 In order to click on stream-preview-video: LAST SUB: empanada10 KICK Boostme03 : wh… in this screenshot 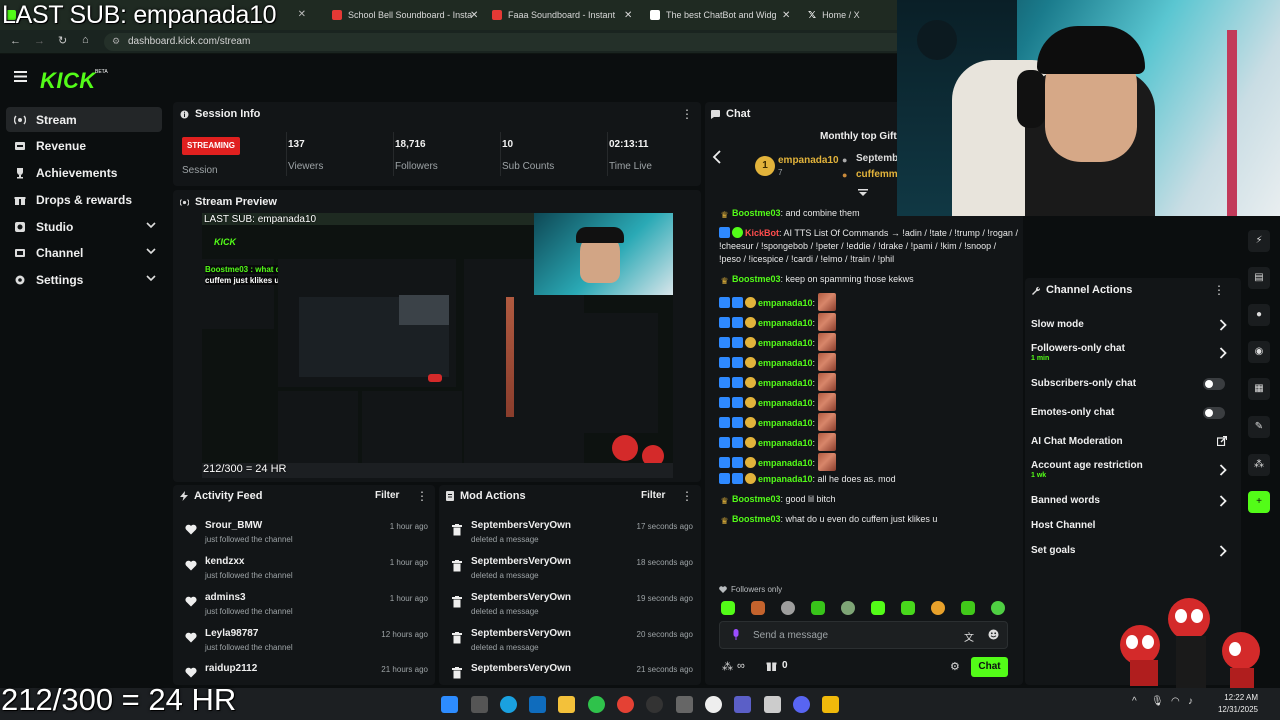, I will do `click(437, 345)`.